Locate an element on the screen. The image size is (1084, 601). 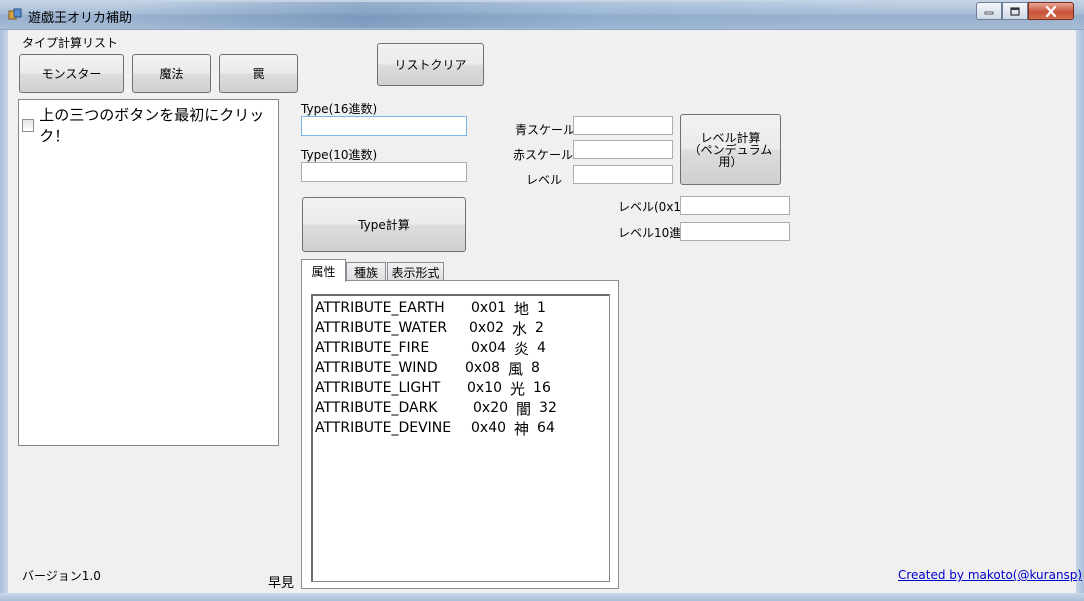
blue-scale-input is located at coordinates (623, 125).